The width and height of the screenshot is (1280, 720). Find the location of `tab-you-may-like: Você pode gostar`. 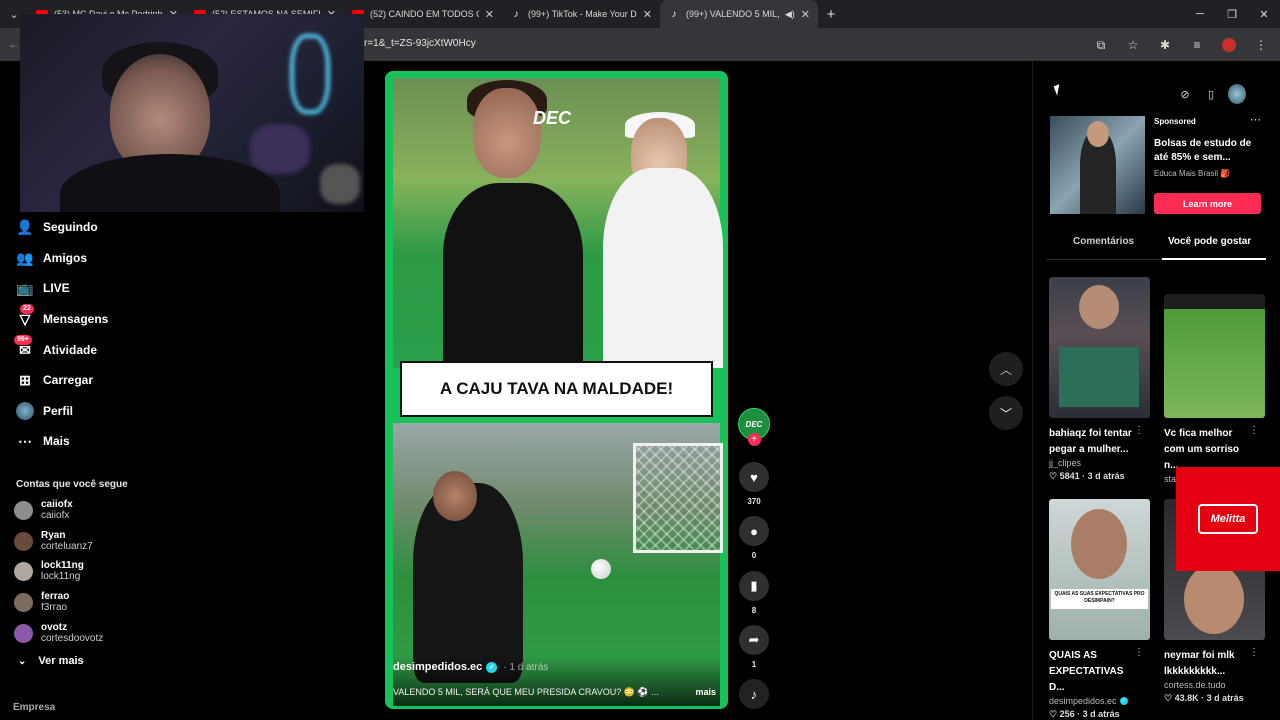

tab-you-may-like: Você pode gostar is located at coordinates (1209, 246).